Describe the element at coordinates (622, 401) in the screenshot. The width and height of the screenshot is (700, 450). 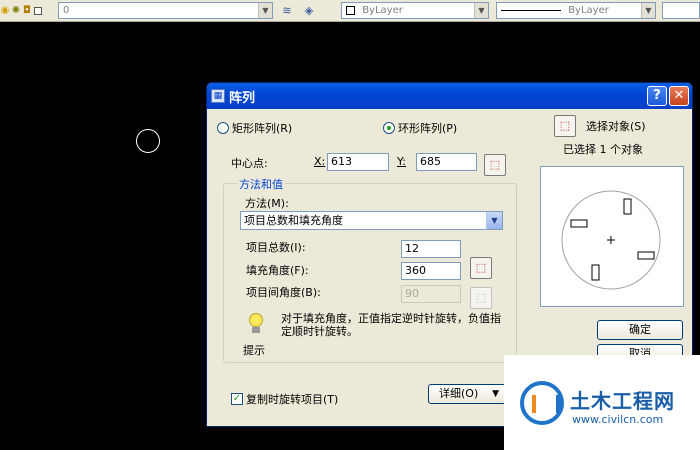
I see `watermark-title: 土木工程网` at that location.